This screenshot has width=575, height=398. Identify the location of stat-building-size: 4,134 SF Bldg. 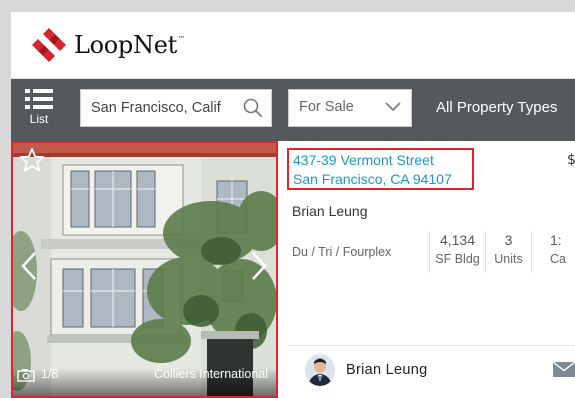
(457, 252).